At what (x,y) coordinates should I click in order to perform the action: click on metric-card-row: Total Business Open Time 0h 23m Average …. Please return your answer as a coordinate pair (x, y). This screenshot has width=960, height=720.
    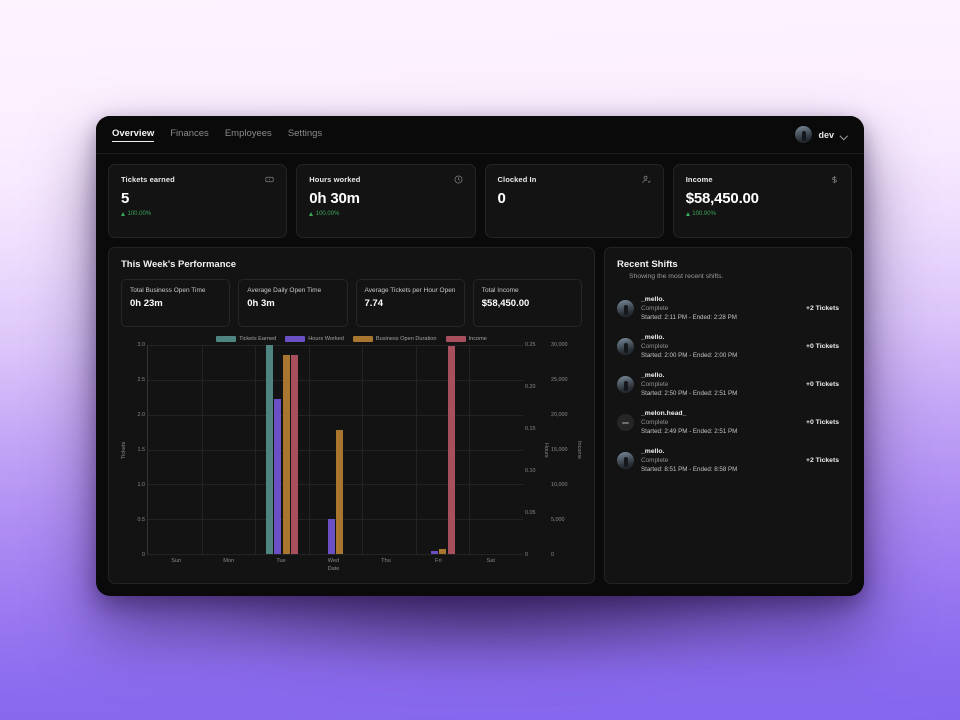
    Looking at the image, I should click on (351, 303).